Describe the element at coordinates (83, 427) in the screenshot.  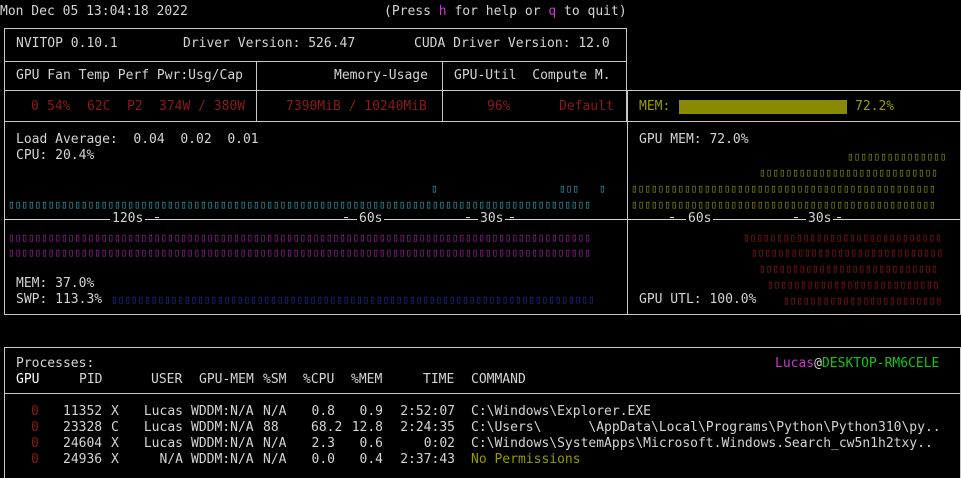
I see `process-pid: 23328` at that location.